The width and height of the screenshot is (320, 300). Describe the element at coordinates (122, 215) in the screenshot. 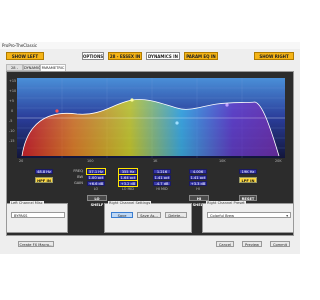

I see `save-button: Save` at that location.